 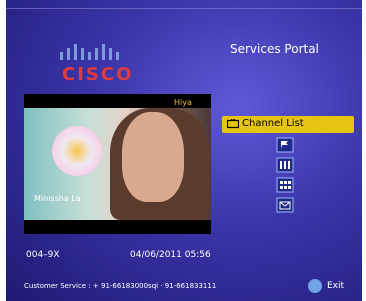 What do you see at coordinates (274, 49) in the screenshot?
I see `page-title: Services Portal` at bounding box center [274, 49].